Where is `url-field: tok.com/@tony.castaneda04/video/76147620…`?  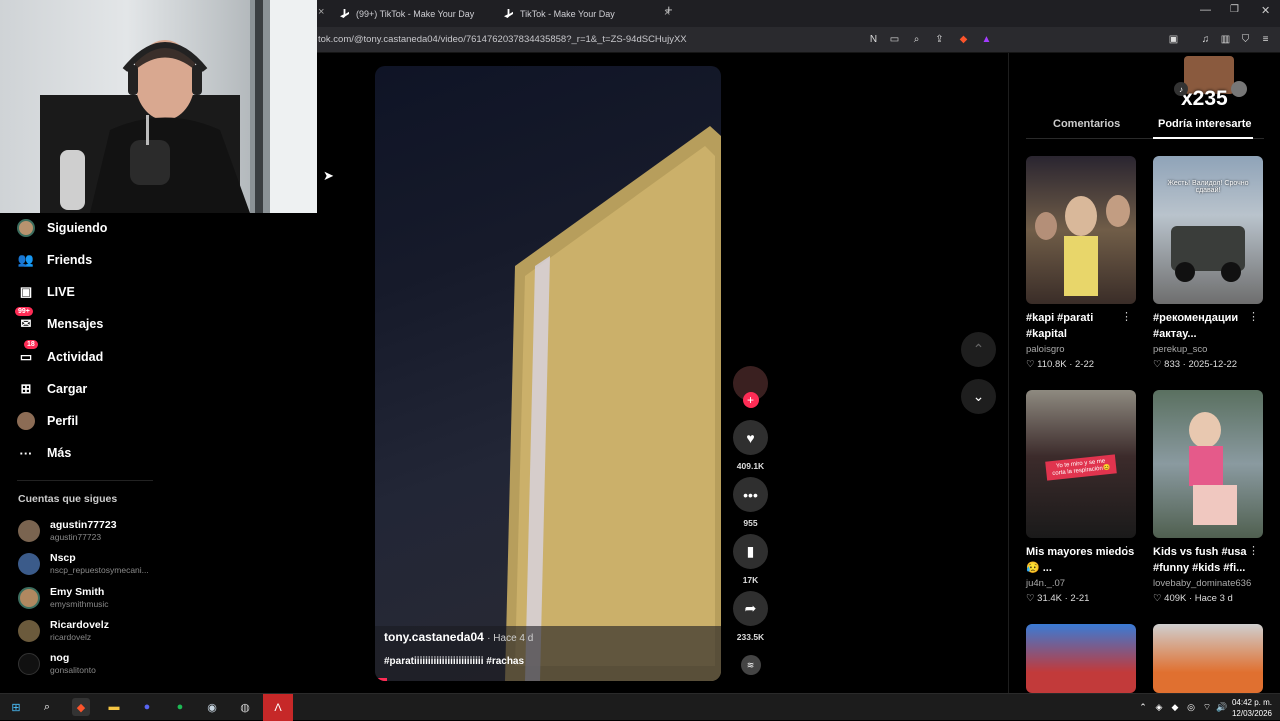 url-field: tok.com/@tony.castaneda04/video/76147620… is located at coordinates (502, 39).